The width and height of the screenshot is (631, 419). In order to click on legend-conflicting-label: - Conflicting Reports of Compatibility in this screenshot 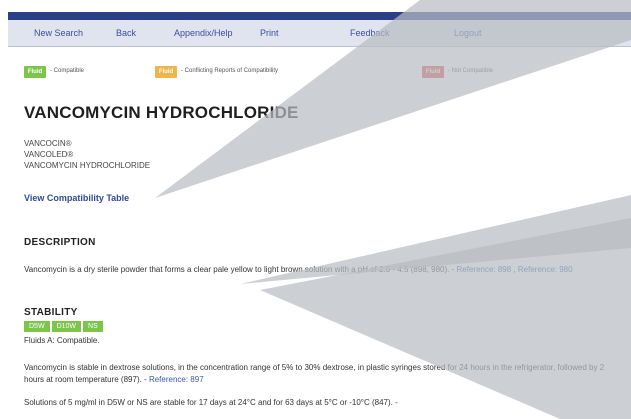, I will do `click(230, 71)`.